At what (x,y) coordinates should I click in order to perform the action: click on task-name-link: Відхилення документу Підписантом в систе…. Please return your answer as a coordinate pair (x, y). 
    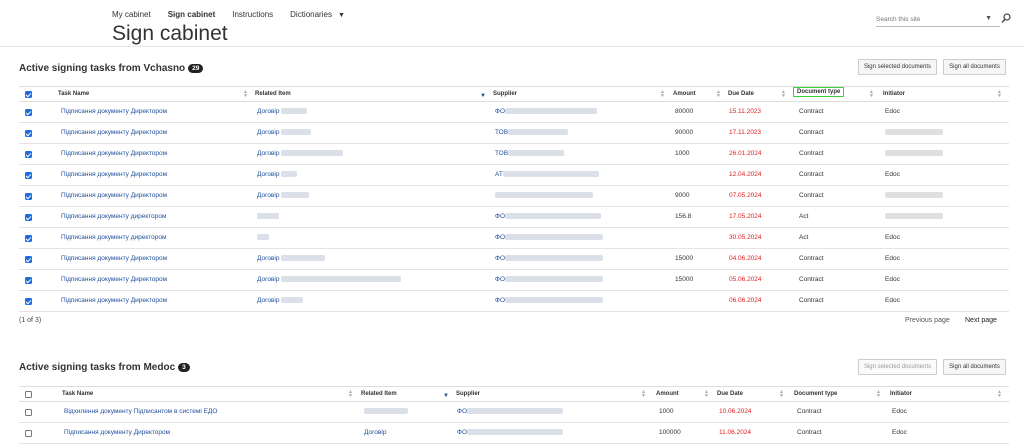
    Looking at the image, I should click on (140, 411).